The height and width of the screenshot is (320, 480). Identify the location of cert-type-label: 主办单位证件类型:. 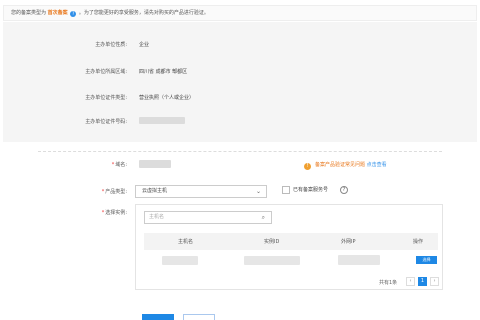
(106, 98).